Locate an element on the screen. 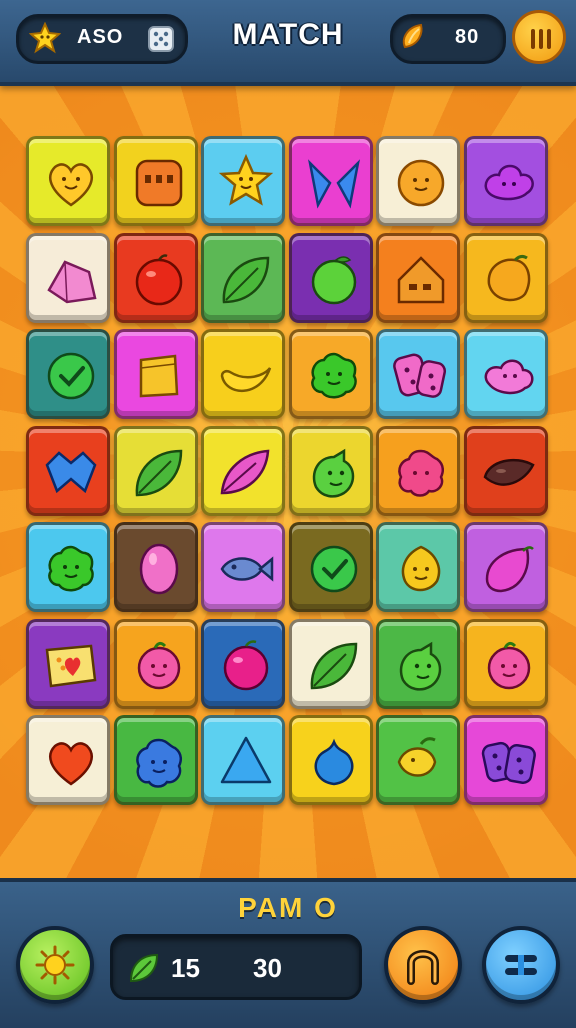 This screenshot has height=1028, width=576. tile-pink-egg is located at coordinates (156, 567).